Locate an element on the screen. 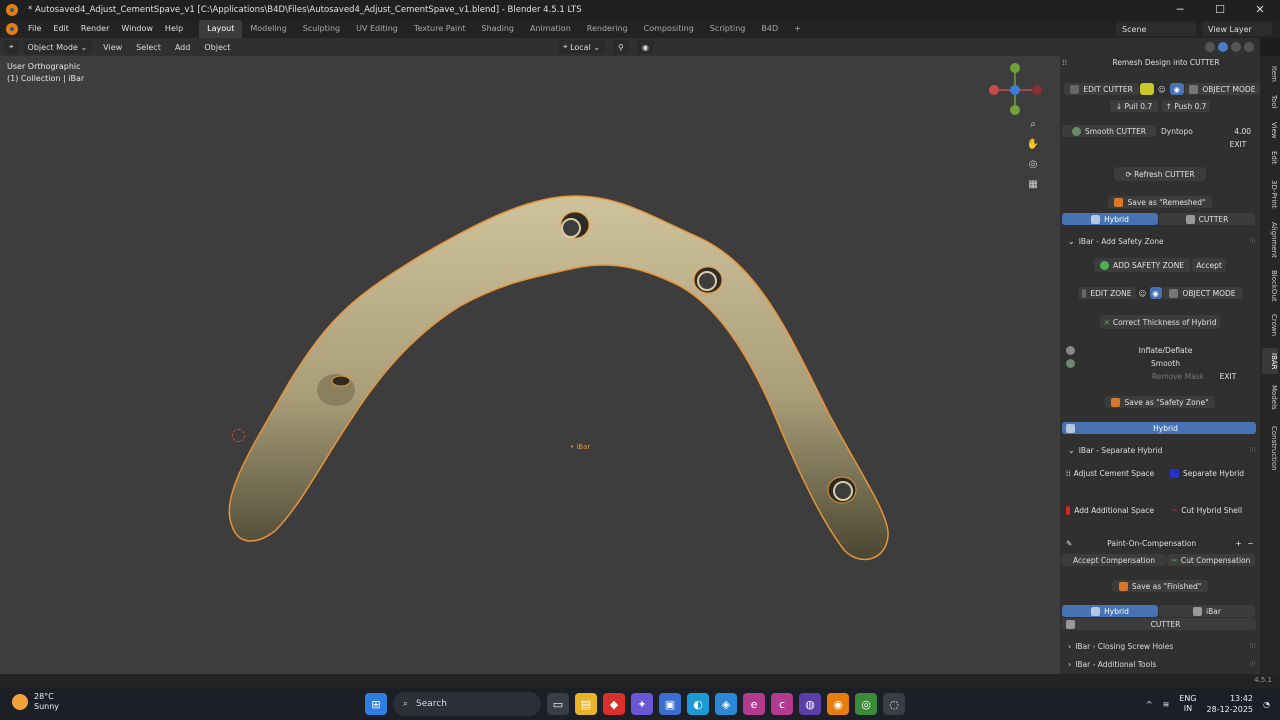 The width and height of the screenshot is (1280, 720). header-menu-object: Object is located at coordinates (217, 47).